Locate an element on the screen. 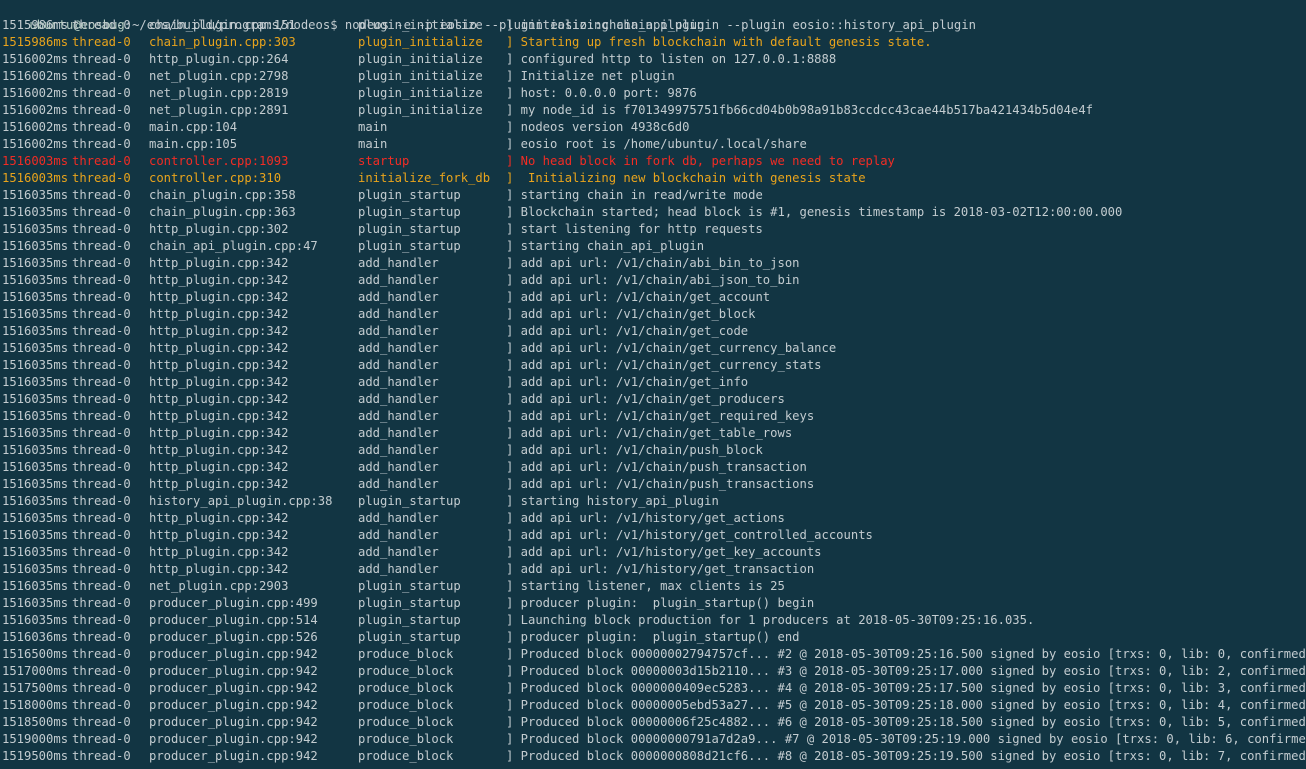 The width and height of the screenshot is (1306, 769). log-source-file: chain_plugin.cpp:303 is located at coordinates (222, 42).